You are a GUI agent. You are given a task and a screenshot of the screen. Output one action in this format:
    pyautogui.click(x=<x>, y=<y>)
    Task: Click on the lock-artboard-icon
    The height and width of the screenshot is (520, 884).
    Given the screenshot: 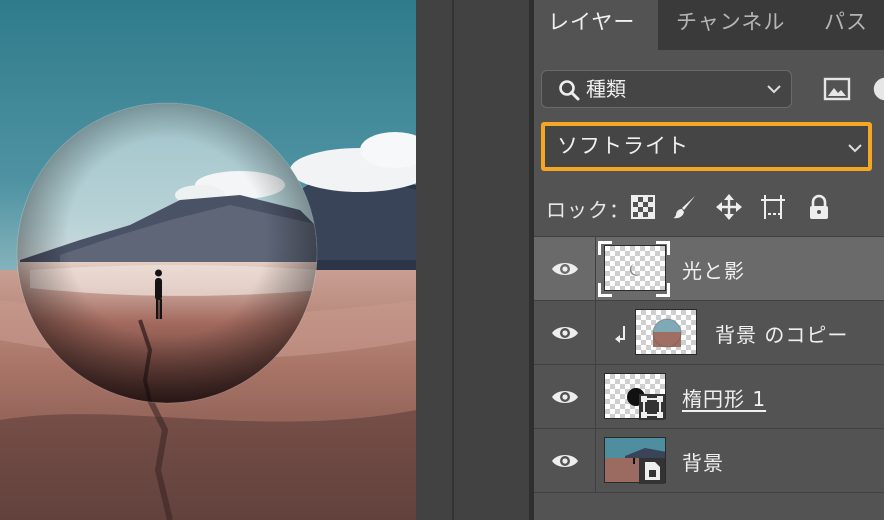 What is the action you would take?
    pyautogui.click(x=773, y=207)
    